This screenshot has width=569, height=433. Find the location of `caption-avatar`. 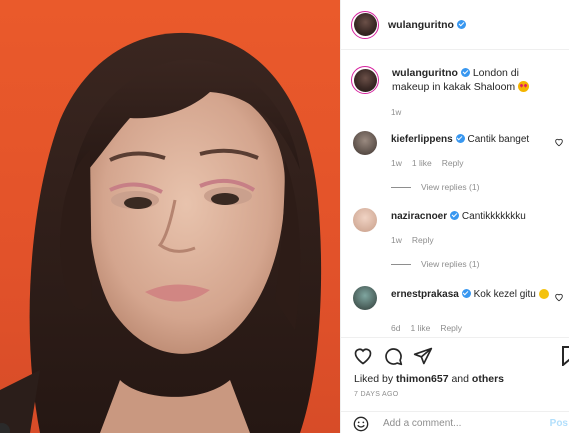

caption-avatar is located at coordinates (365, 80).